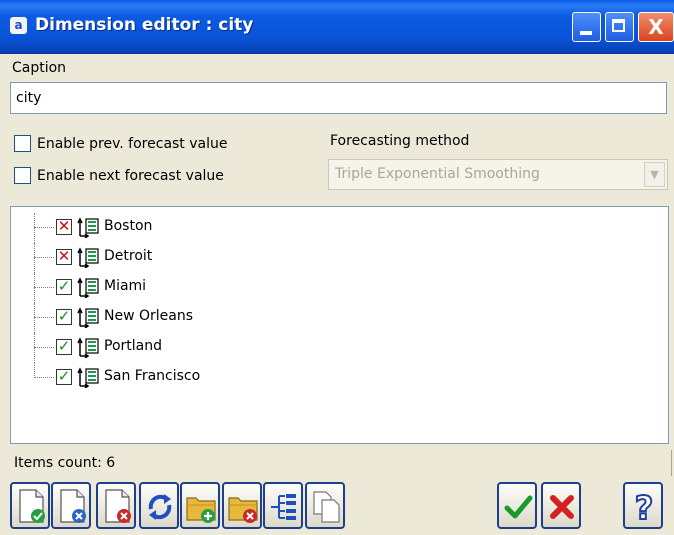 Image resolution: width=674 pixels, height=535 pixels. What do you see at coordinates (331, 288) in the screenshot?
I see `tree-item: ✓ Miami` at bounding box center [331, 288].